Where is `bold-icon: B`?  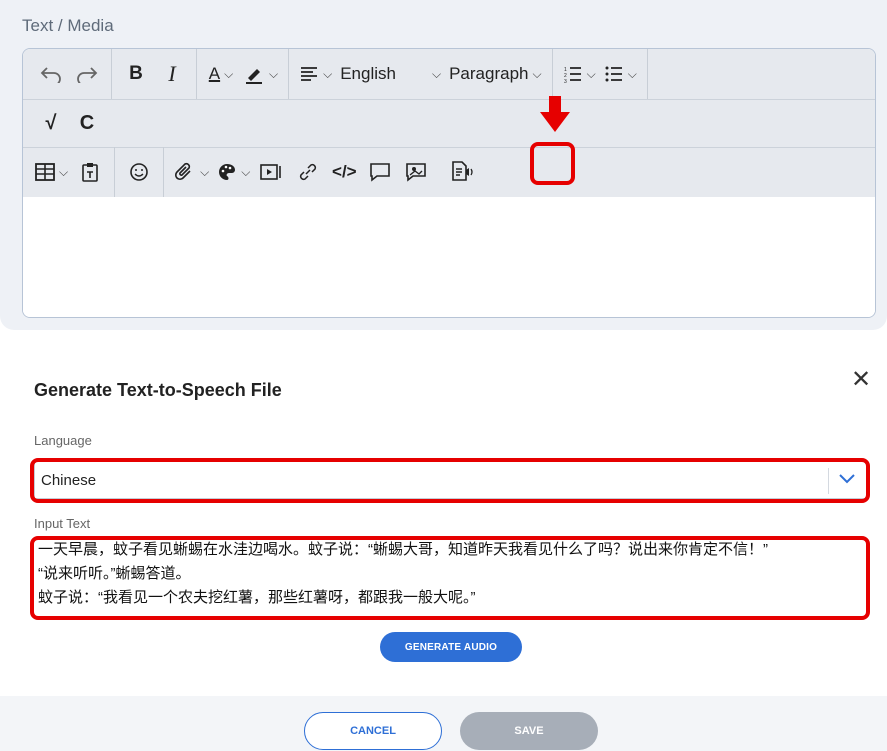
bold-icon: B is located at coordinates (136, 74).